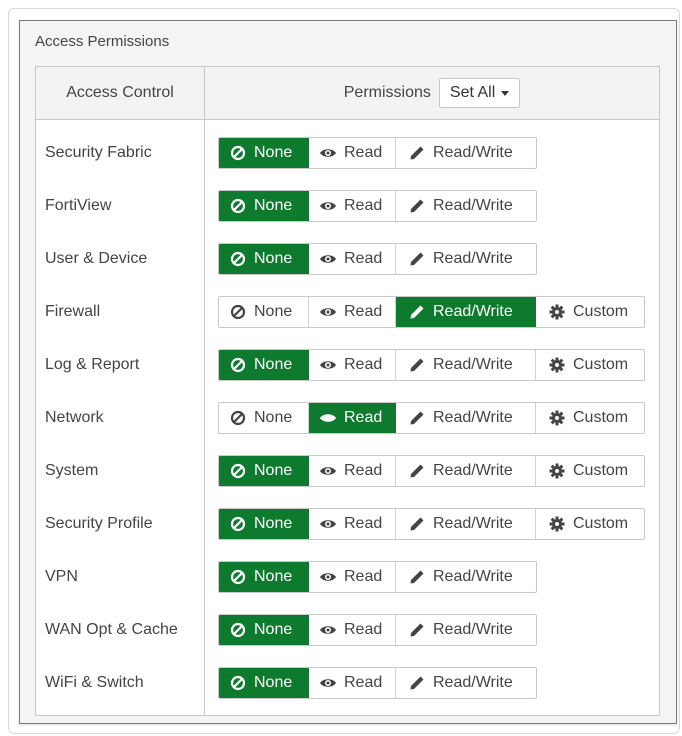  Describe the element at coordinates (120, 523) in the screenshot. I see `row-label: Security Profile` at that location.